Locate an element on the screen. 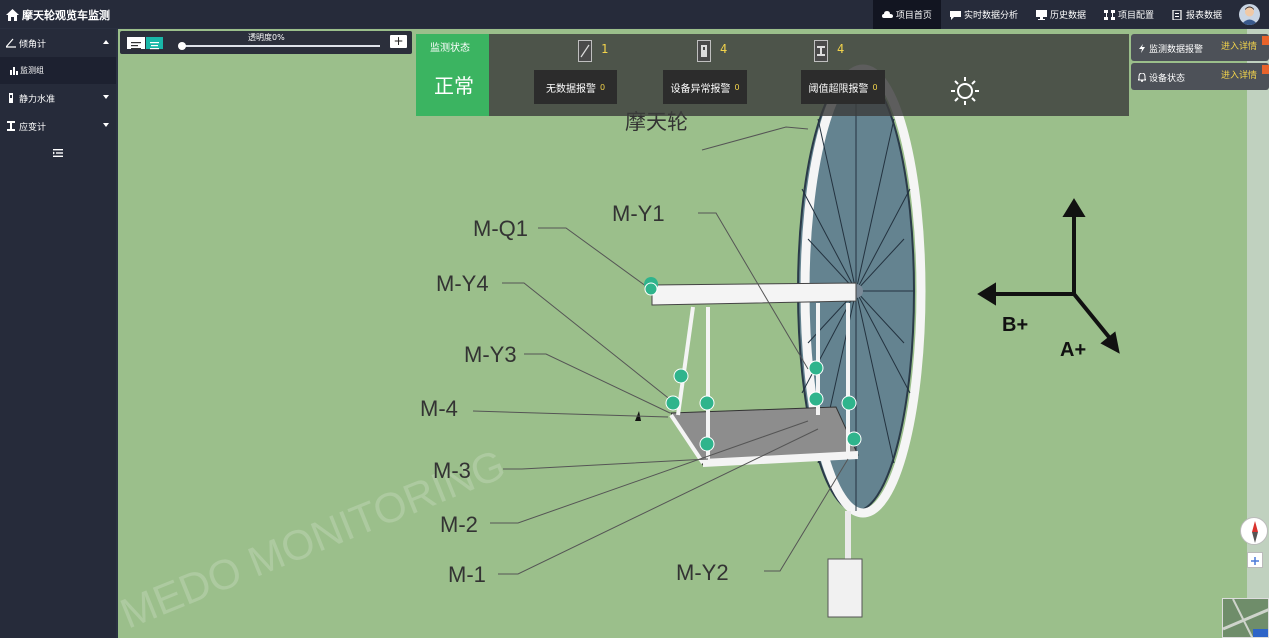 The height and width of the screenshot is (638, 1269). compass-icon is located at coordinates (1255, 532).